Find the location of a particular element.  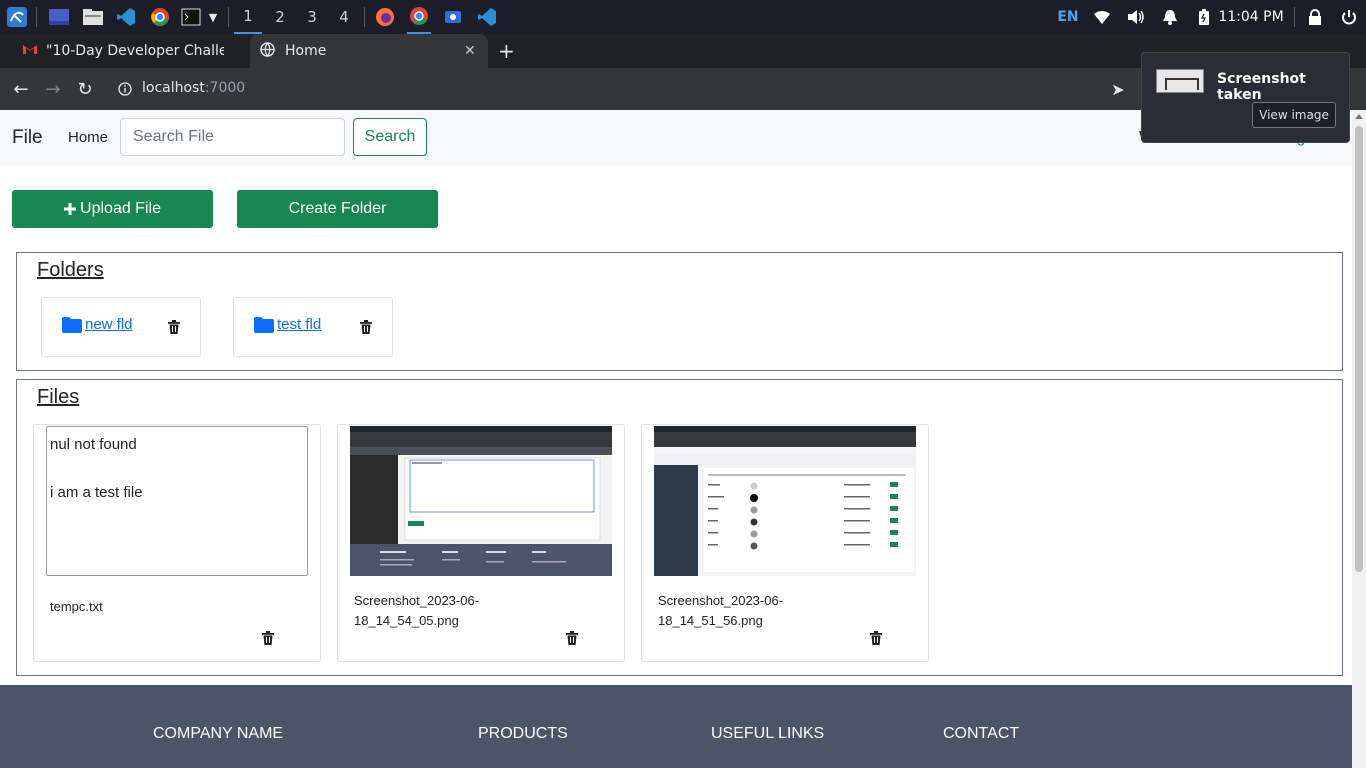

folder-name: new fld is located at coordinates (109, 324).